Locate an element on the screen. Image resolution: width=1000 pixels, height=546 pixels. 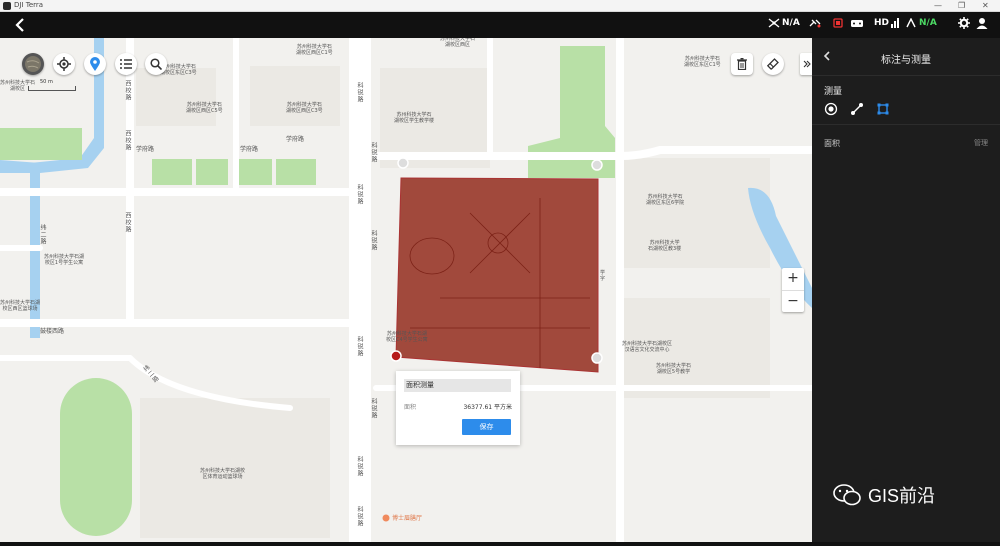
wechat-watermark: GIS前沿 is located at coordinates (883, 495).